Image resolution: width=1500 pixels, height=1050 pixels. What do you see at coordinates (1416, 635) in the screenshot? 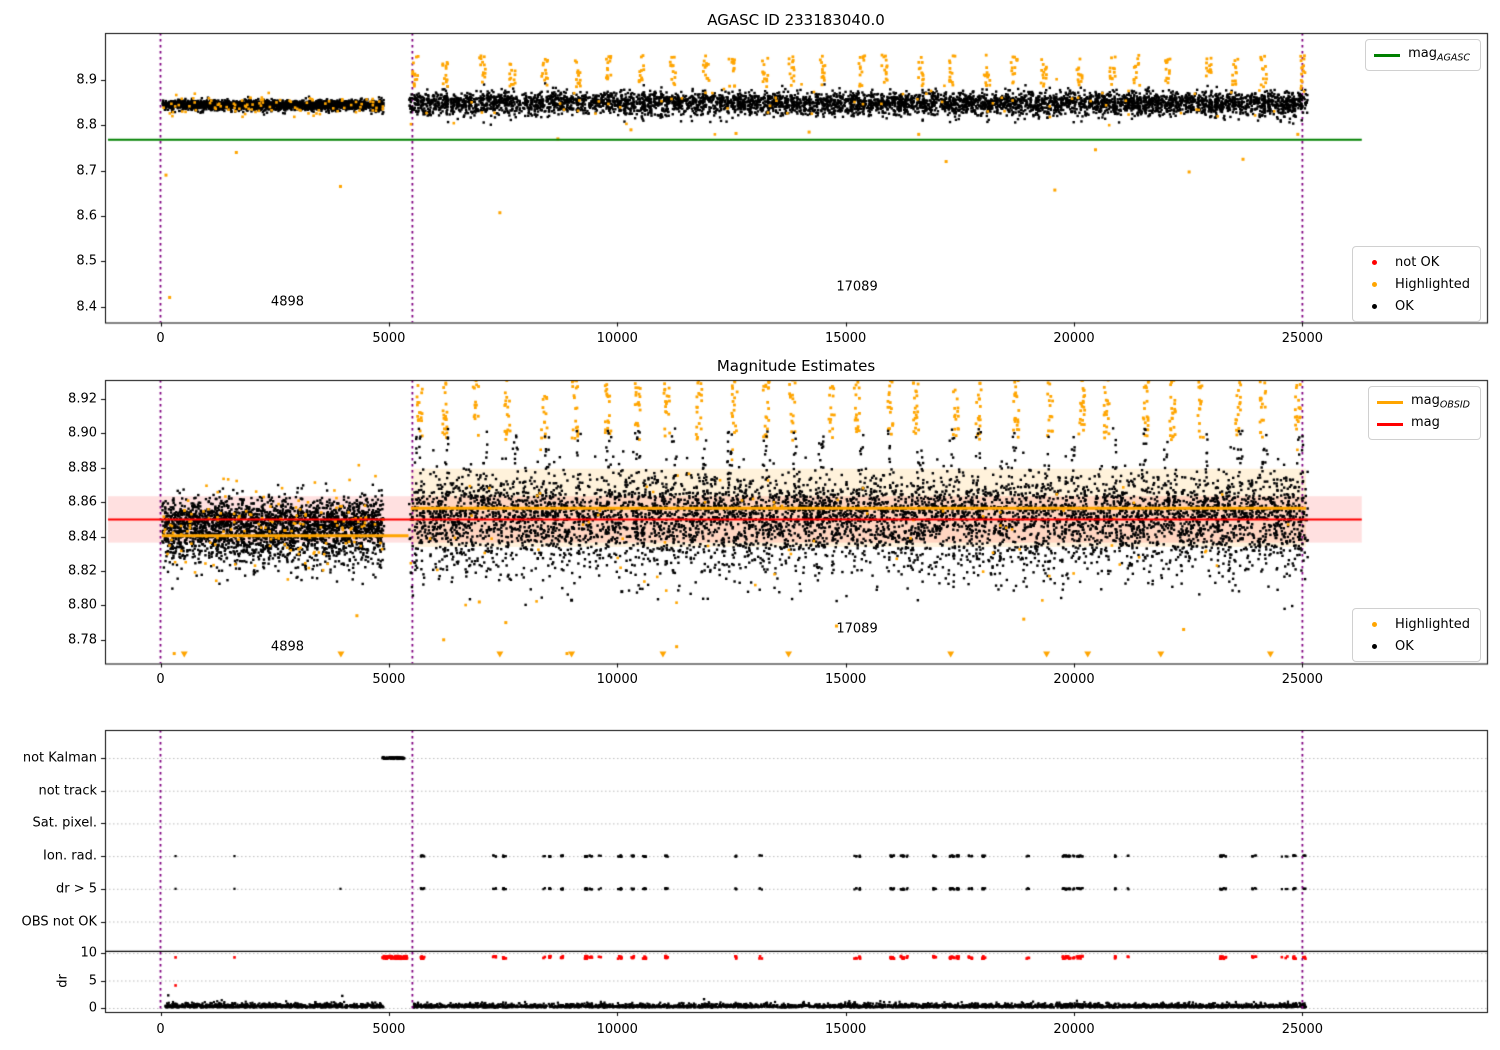
I see `legend-mid-points: Highlighted OK` at bounding box center [1416, 635].